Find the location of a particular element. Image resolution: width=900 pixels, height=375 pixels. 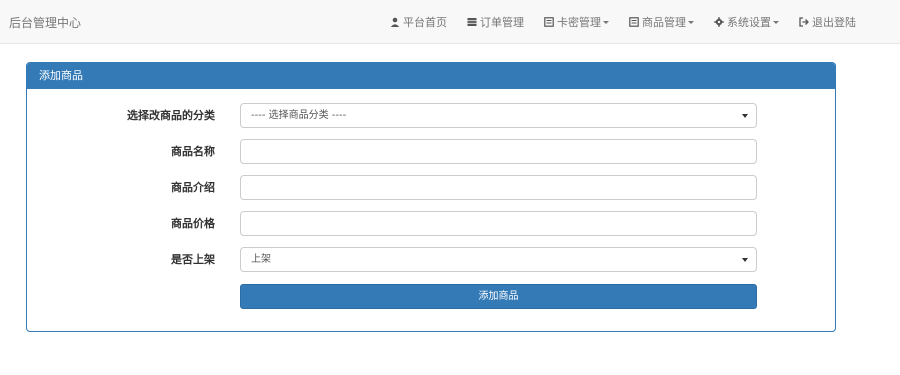

nav-item-settings: 系统设置 is located at coordinates (746, 22).